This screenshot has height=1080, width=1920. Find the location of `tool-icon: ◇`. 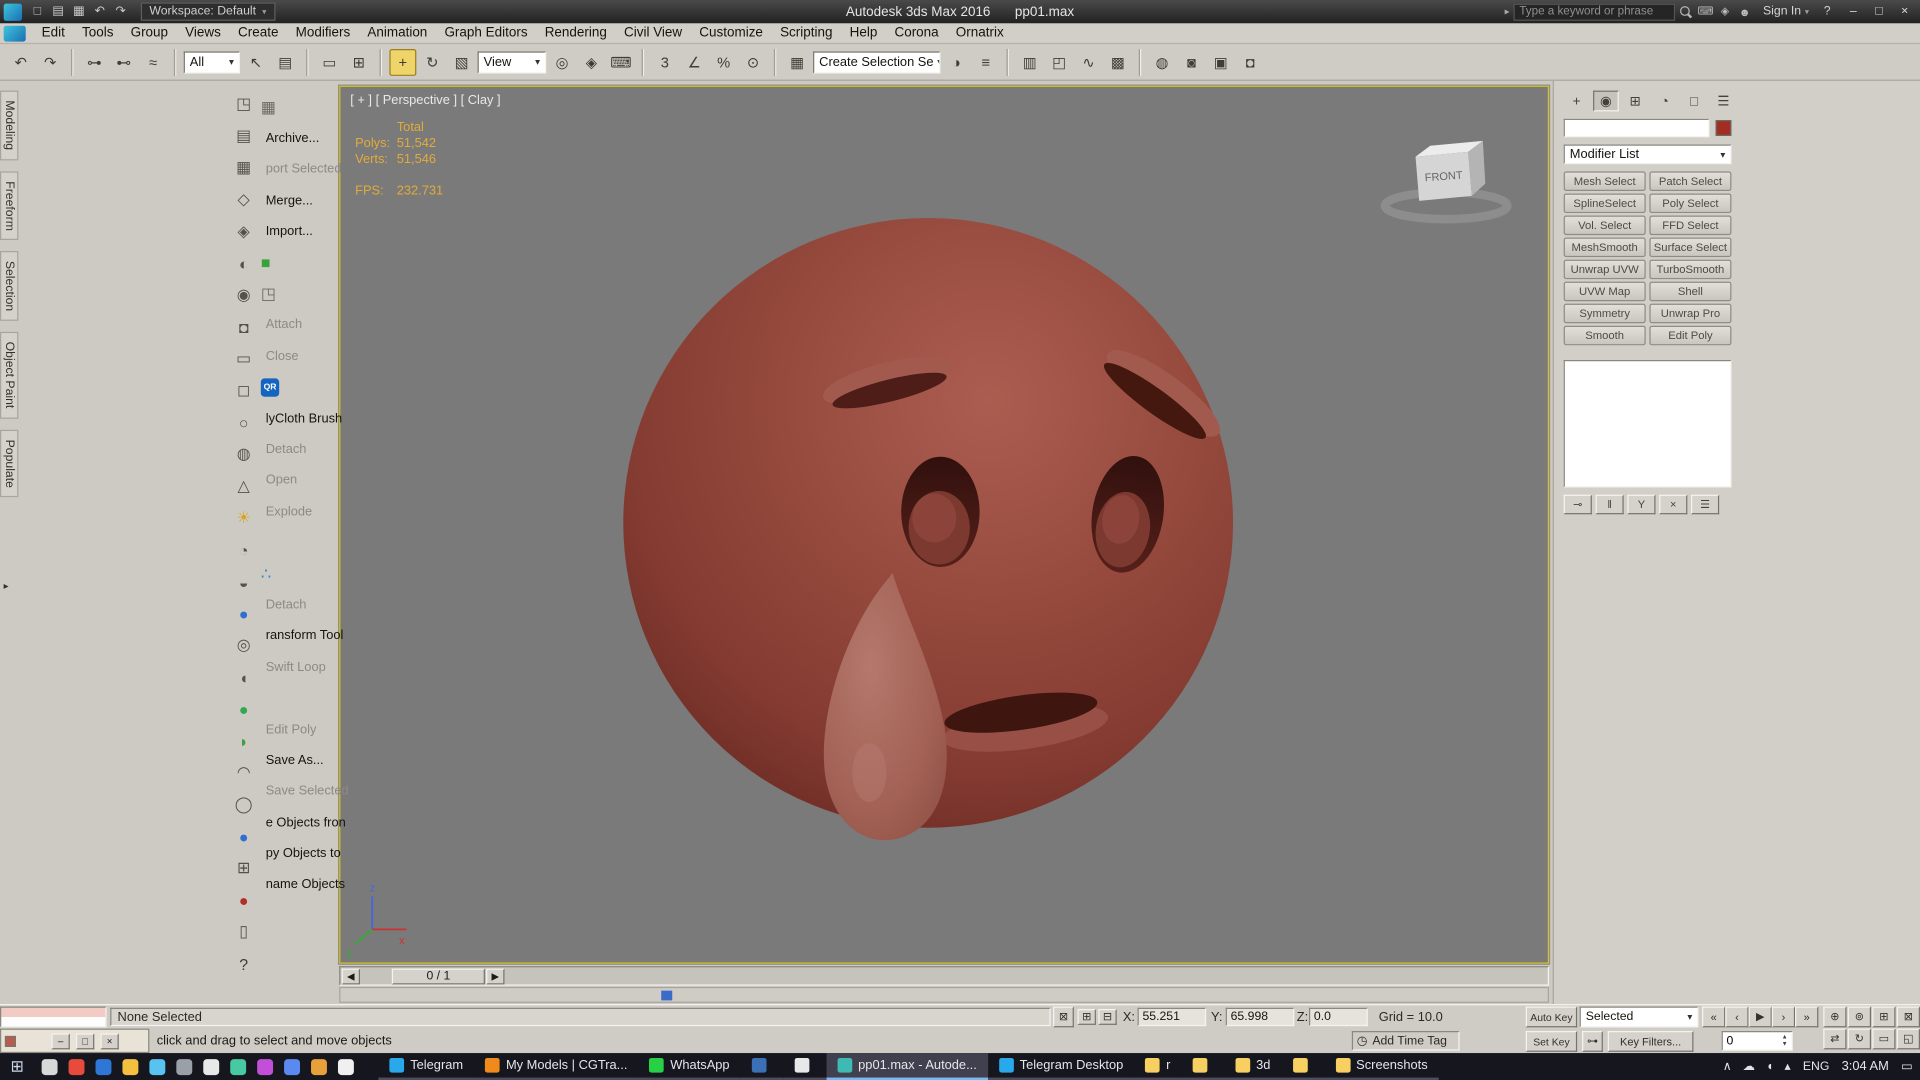

tool-icon: ◇ is located at coordinates (243, 200).